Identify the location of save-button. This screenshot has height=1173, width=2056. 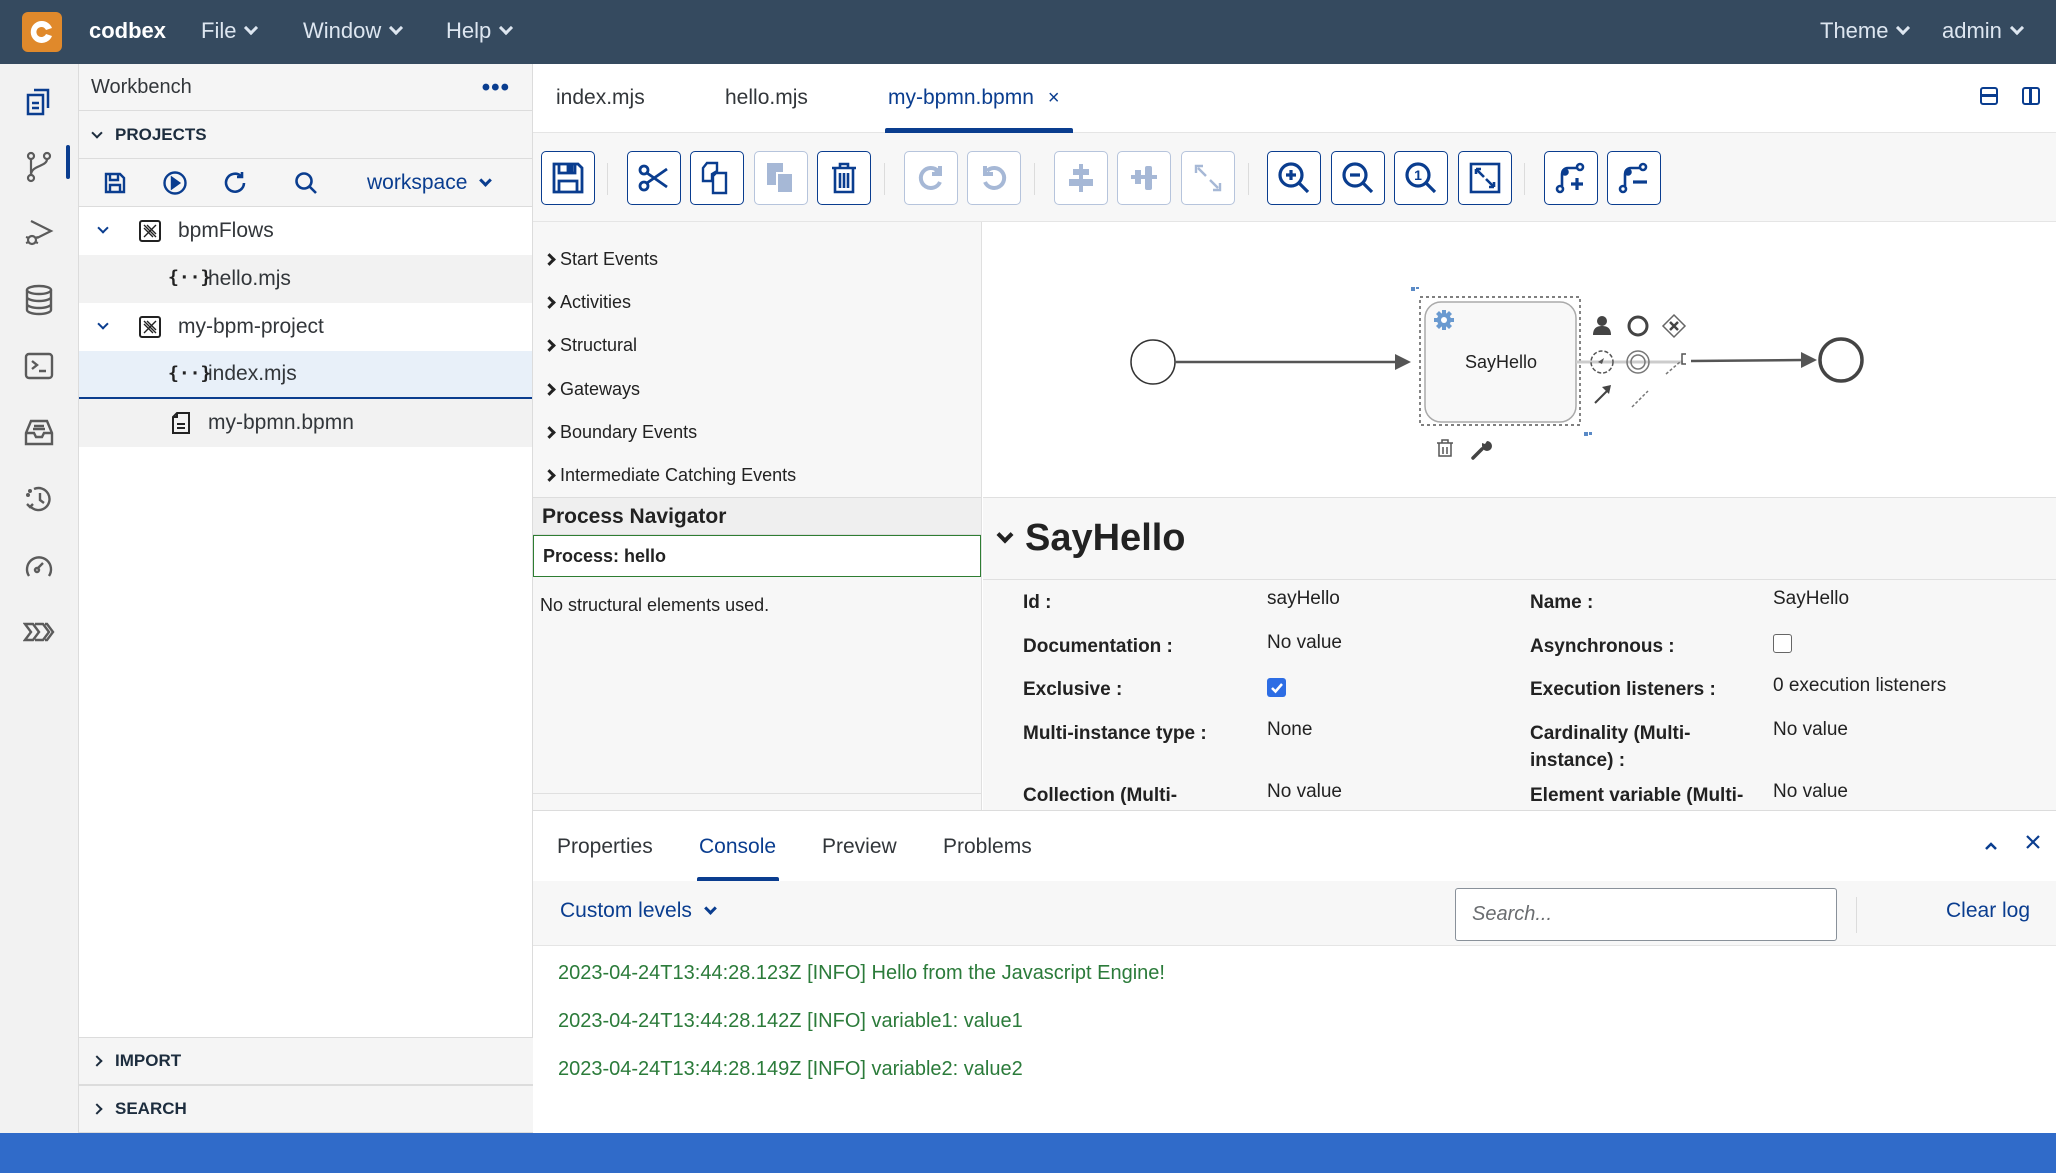
(568, 178).